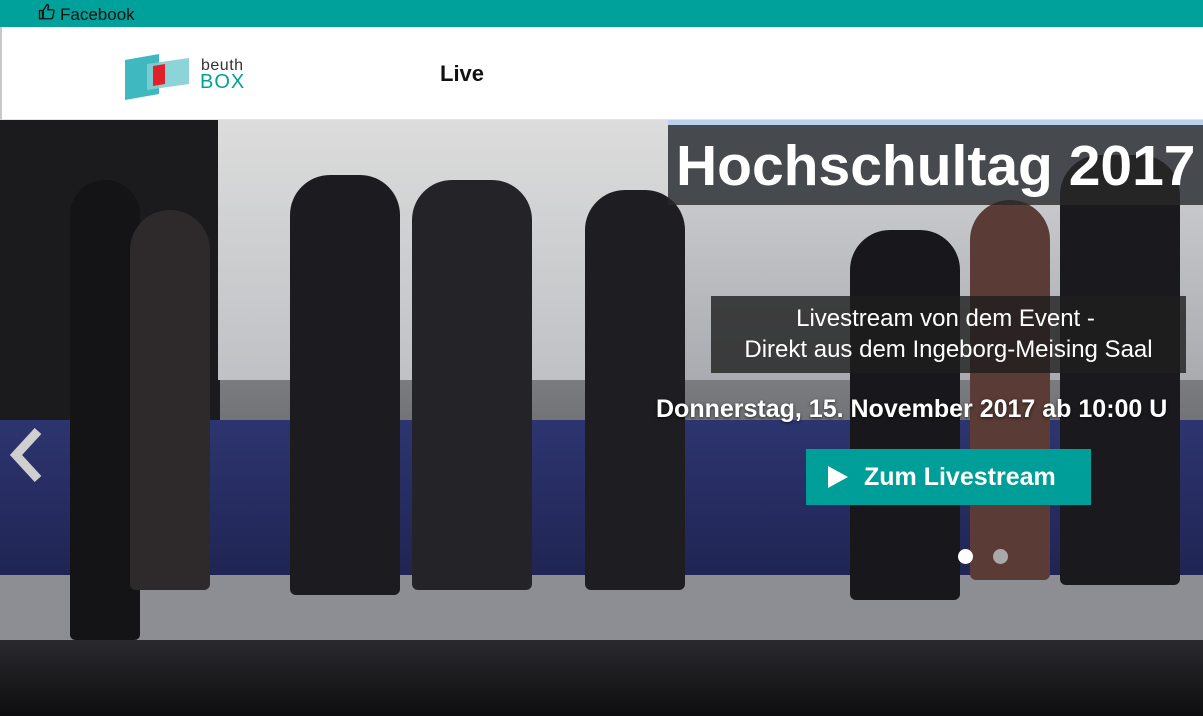 The width and height of the screenshot is (1203, 716). What do you see at coordinates (945, 318) in the screenshot?
I see `hero-subtitle-line1: Livestream von dem Event -` at bounding box center [945, 318].